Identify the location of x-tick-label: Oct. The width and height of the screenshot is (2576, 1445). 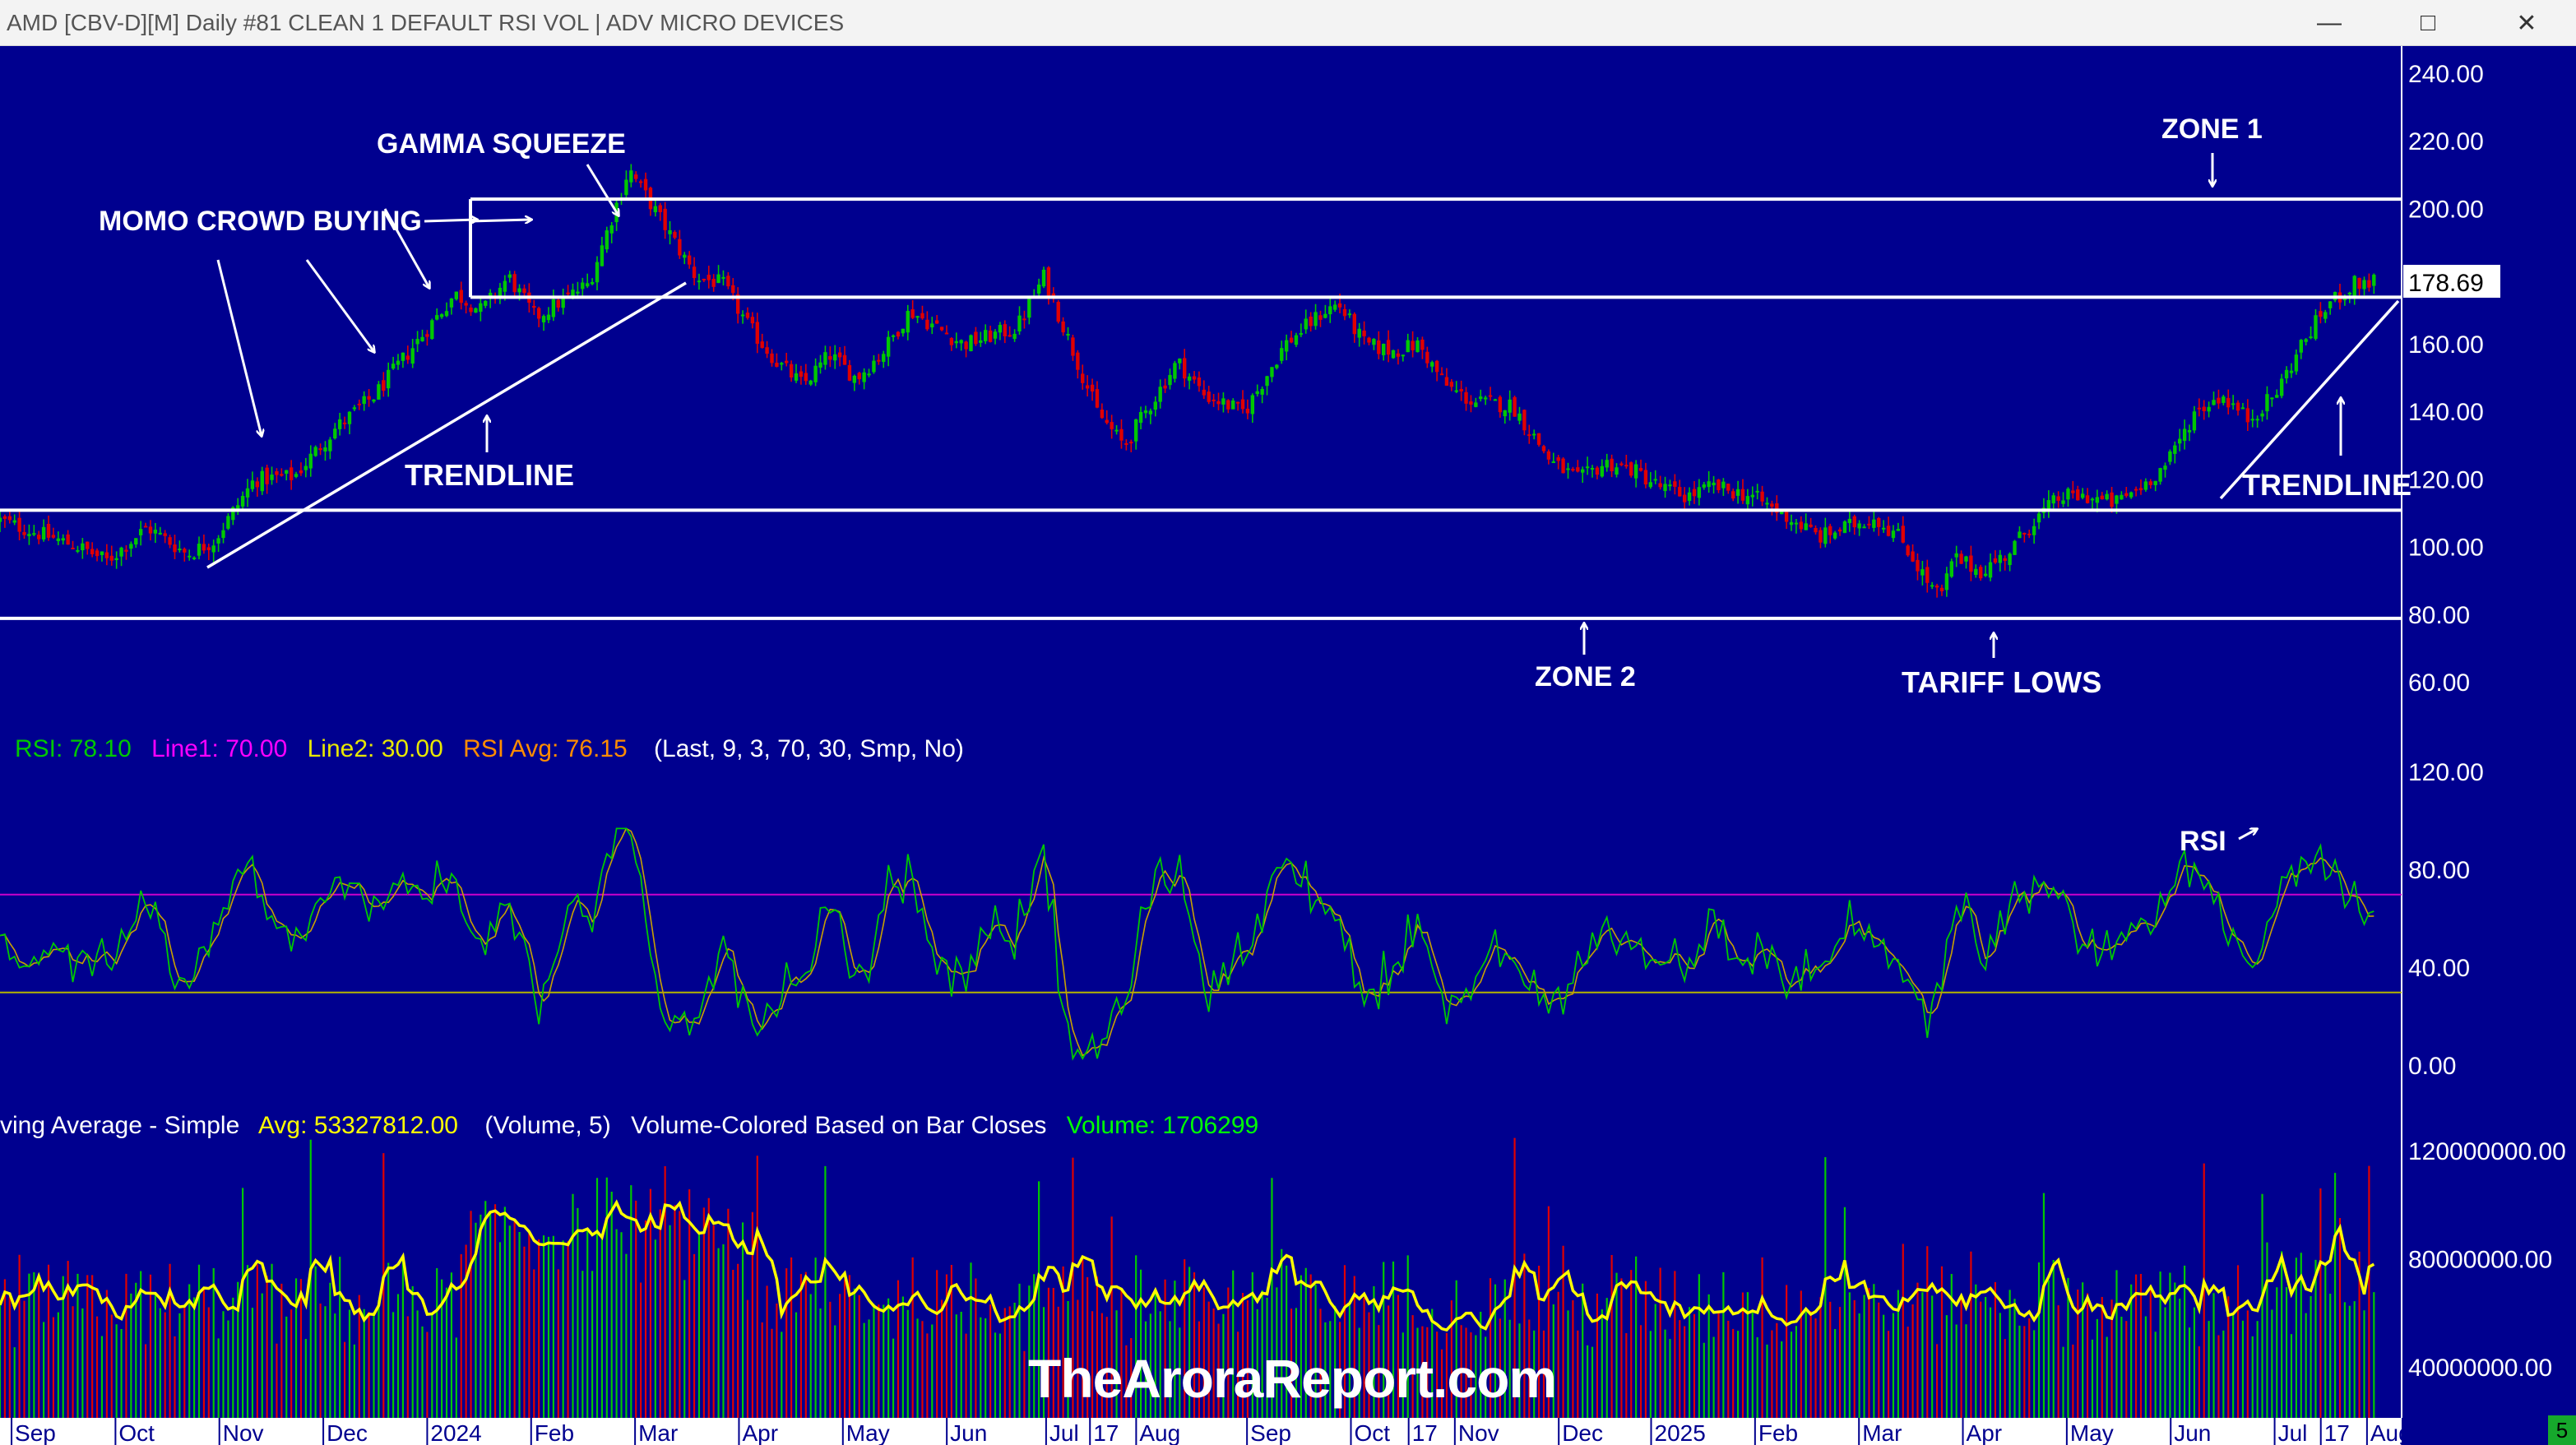
(1373, 1432).